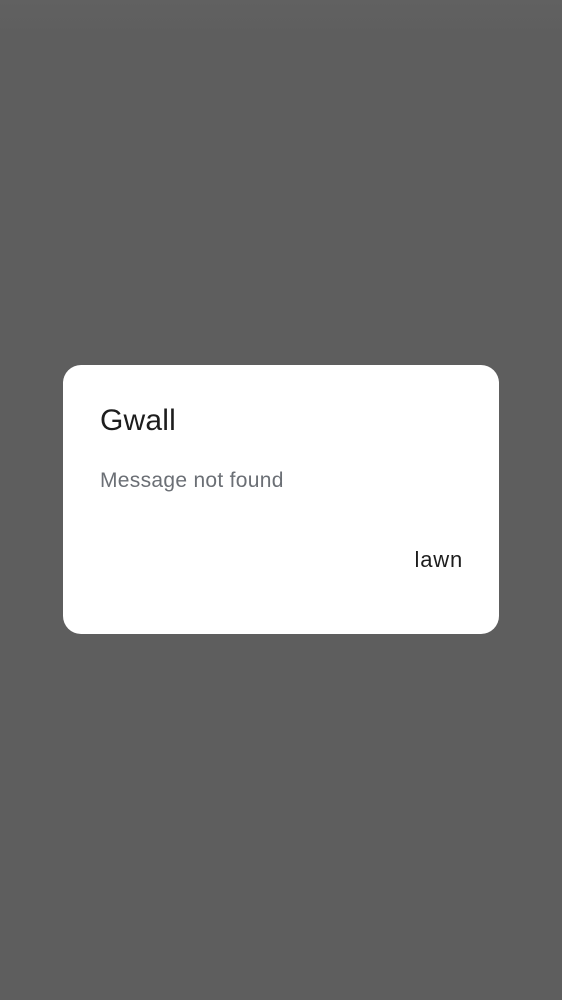 The width and height of the screenshot is (562, 1000). What do you see at coordinates (281, 18) in the screenshot?
I see `status-bar-scrim` at bounding box center [281, 18].